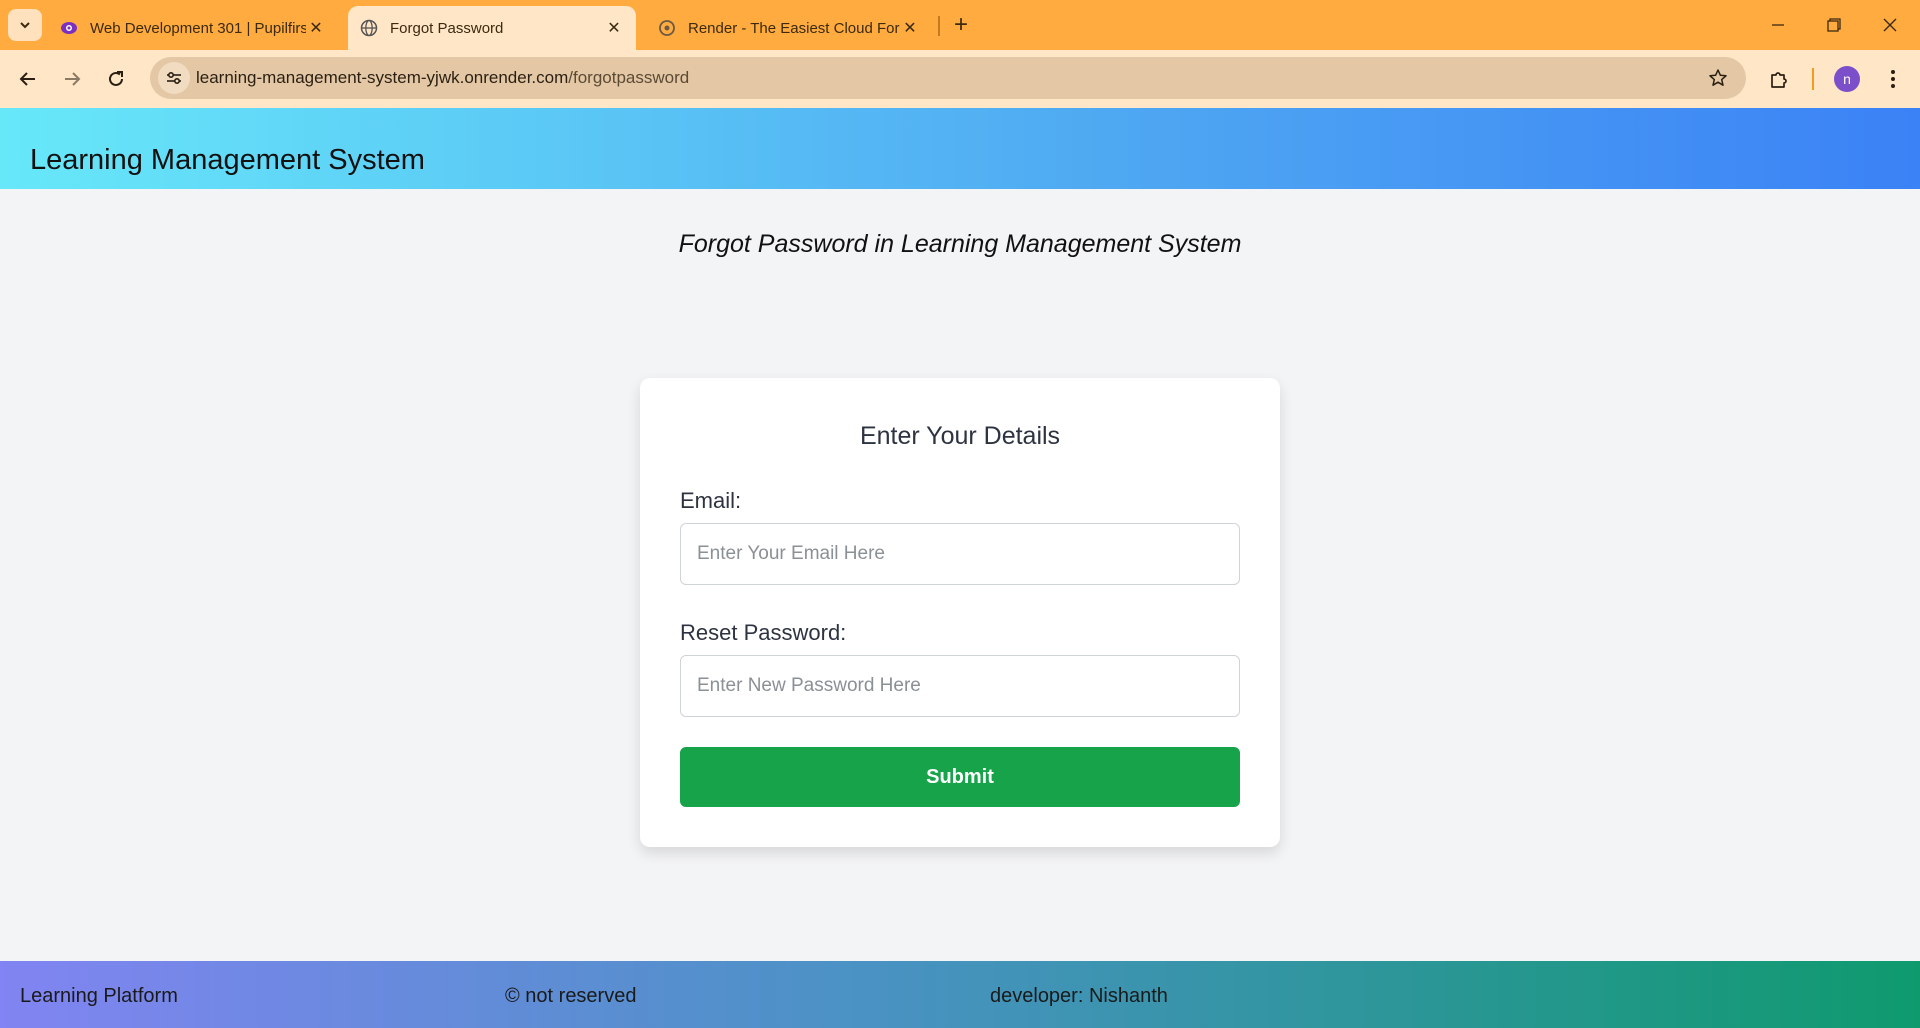 The image size is (1920, 1028). I want to click on restore-button, so click(1834, 25).